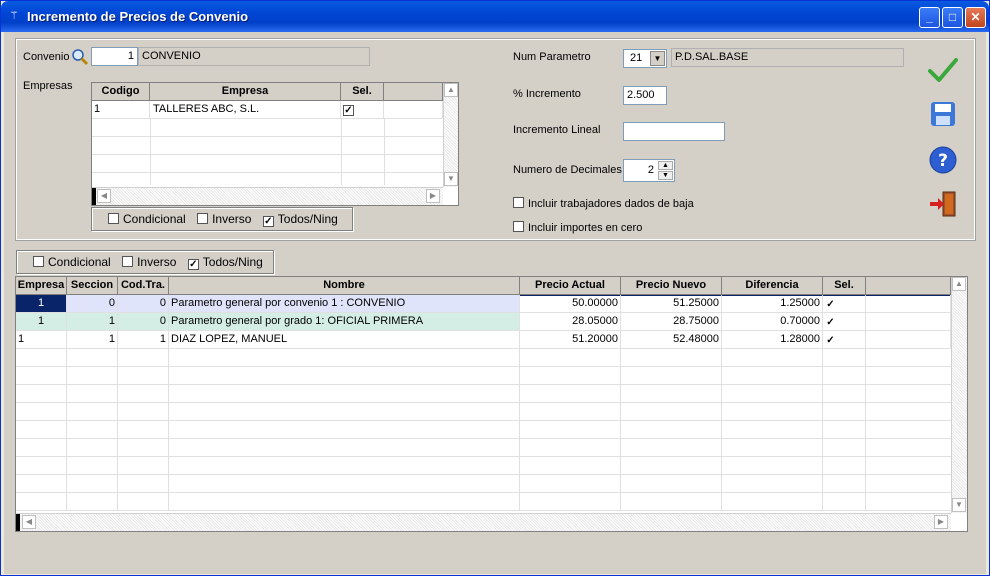 The image size is (990, 576). Describe the element at coordinates (772, 286) in the screenshot. I see `col-header-diferencia: Diferencia` at that location.